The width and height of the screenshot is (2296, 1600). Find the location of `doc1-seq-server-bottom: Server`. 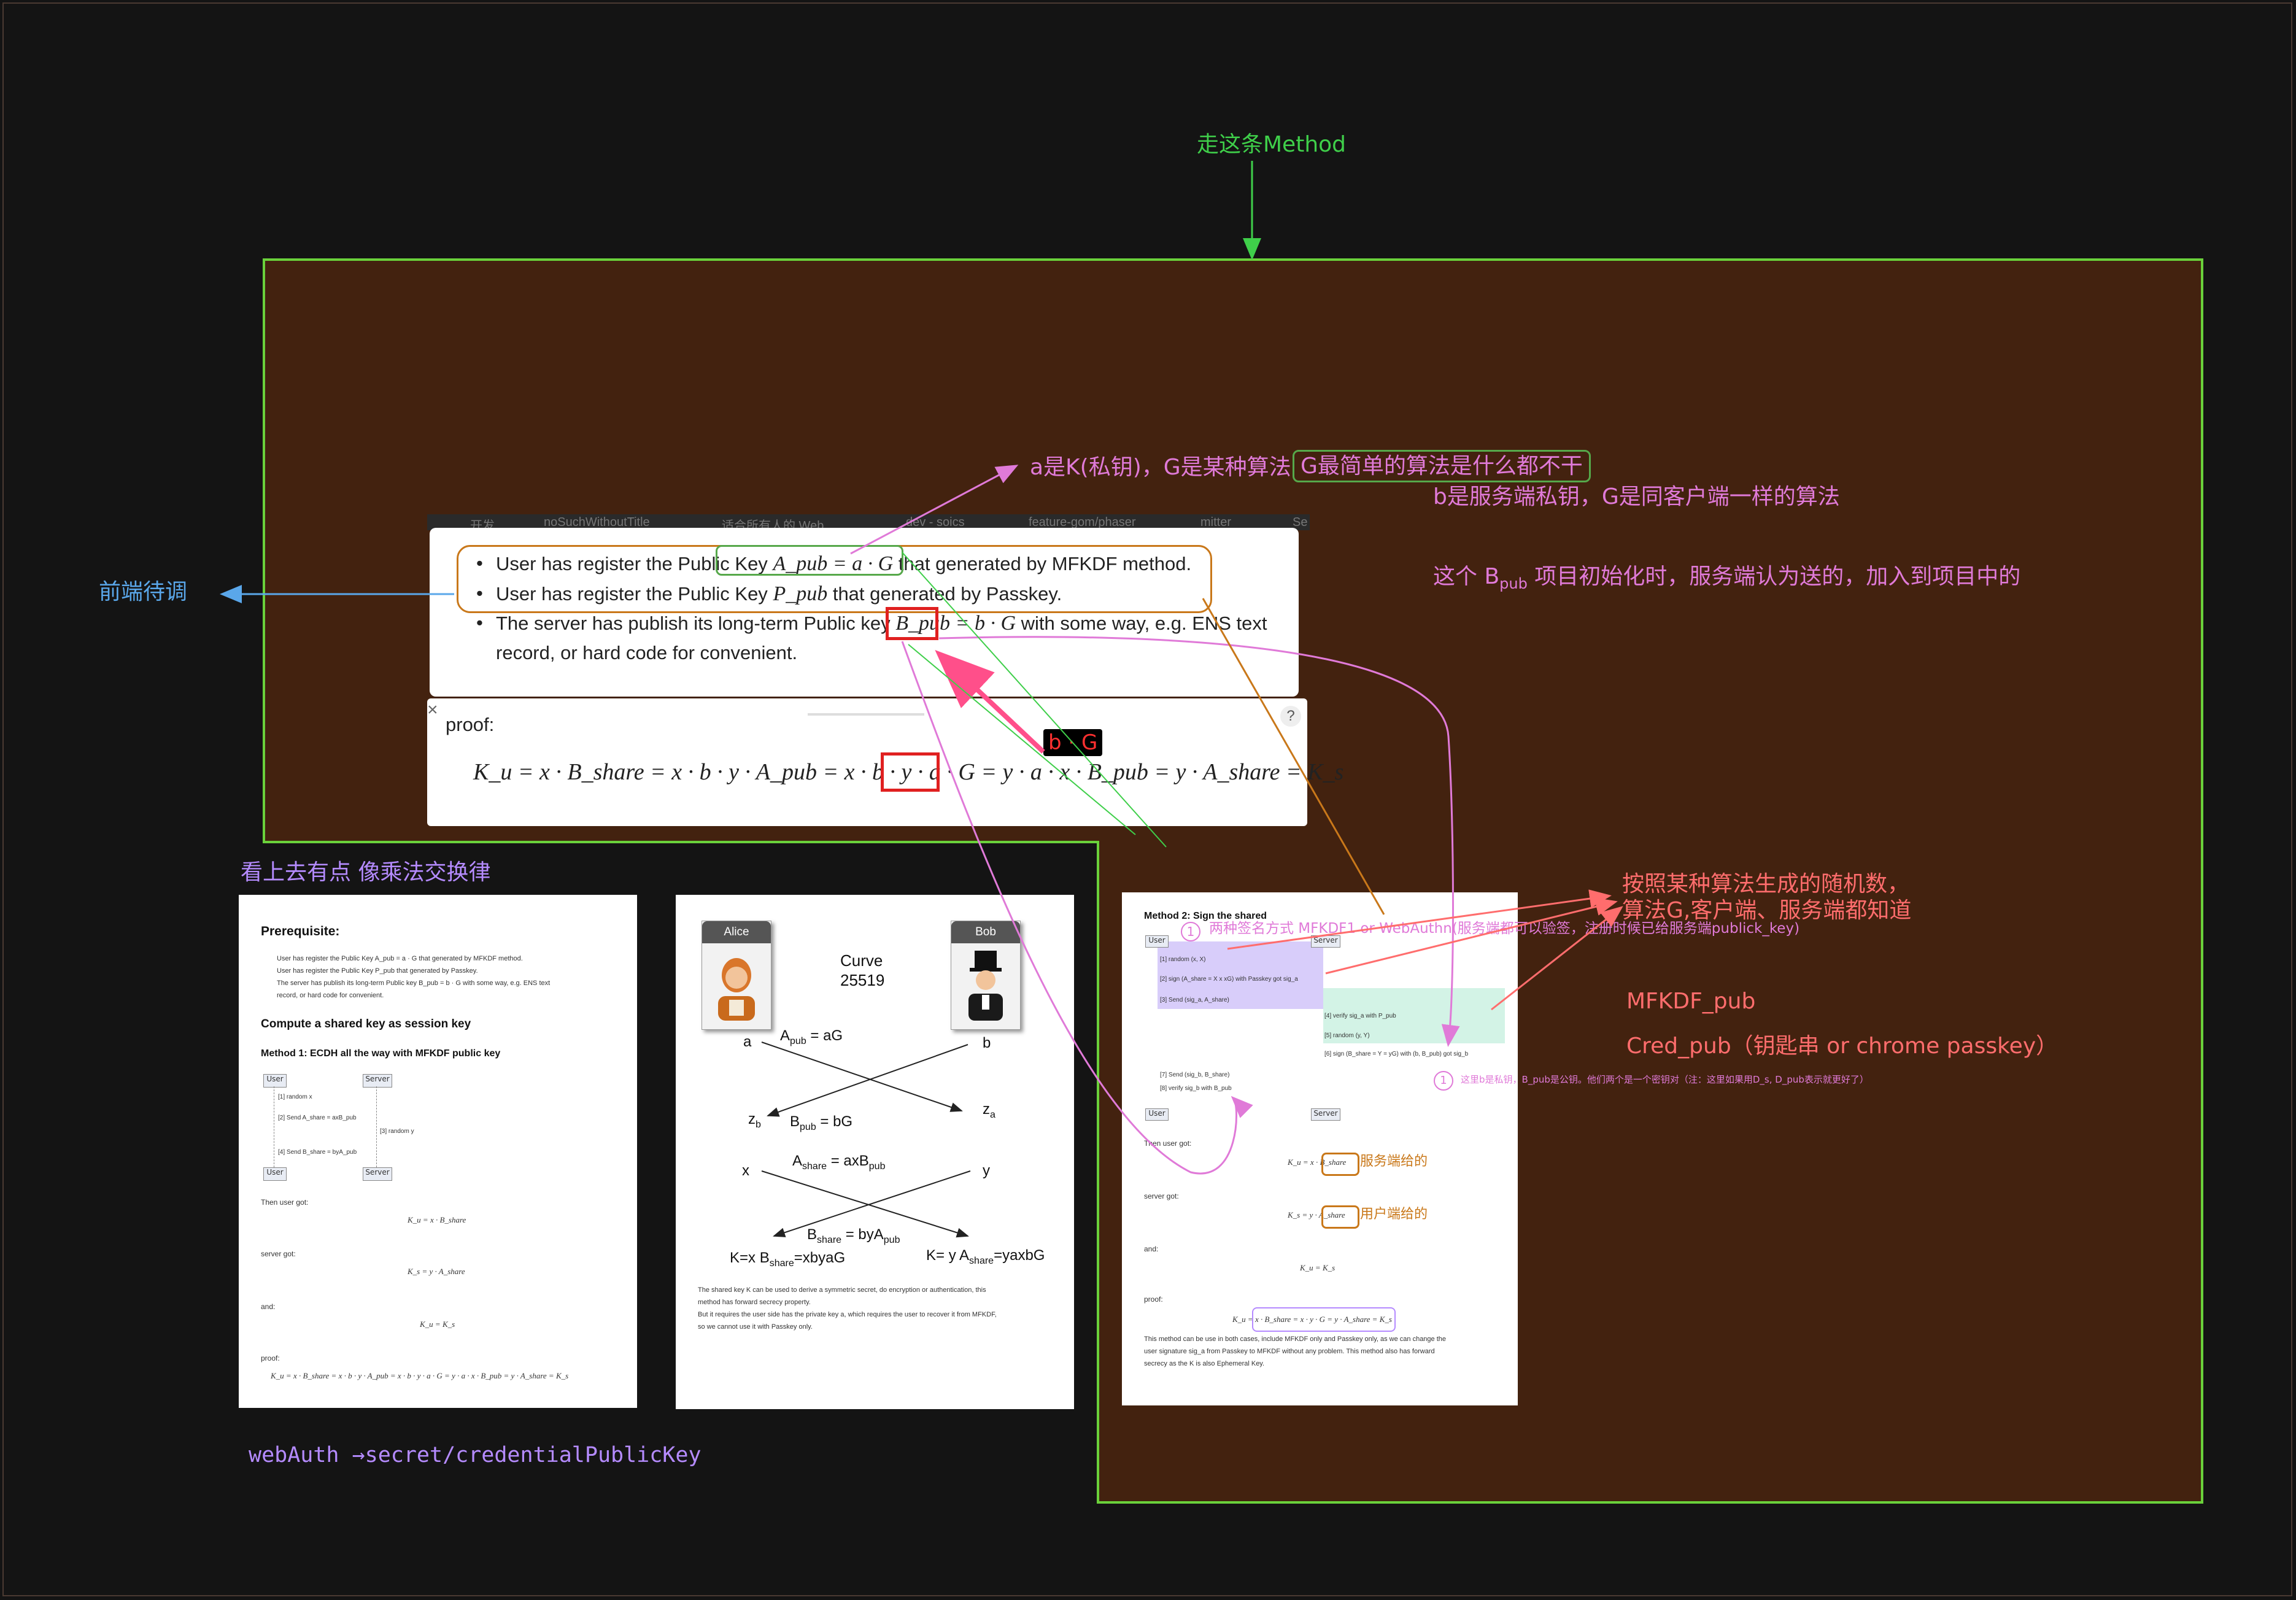

doc1-seq-server-bottom: Server is located at coordinates (377, 1174).